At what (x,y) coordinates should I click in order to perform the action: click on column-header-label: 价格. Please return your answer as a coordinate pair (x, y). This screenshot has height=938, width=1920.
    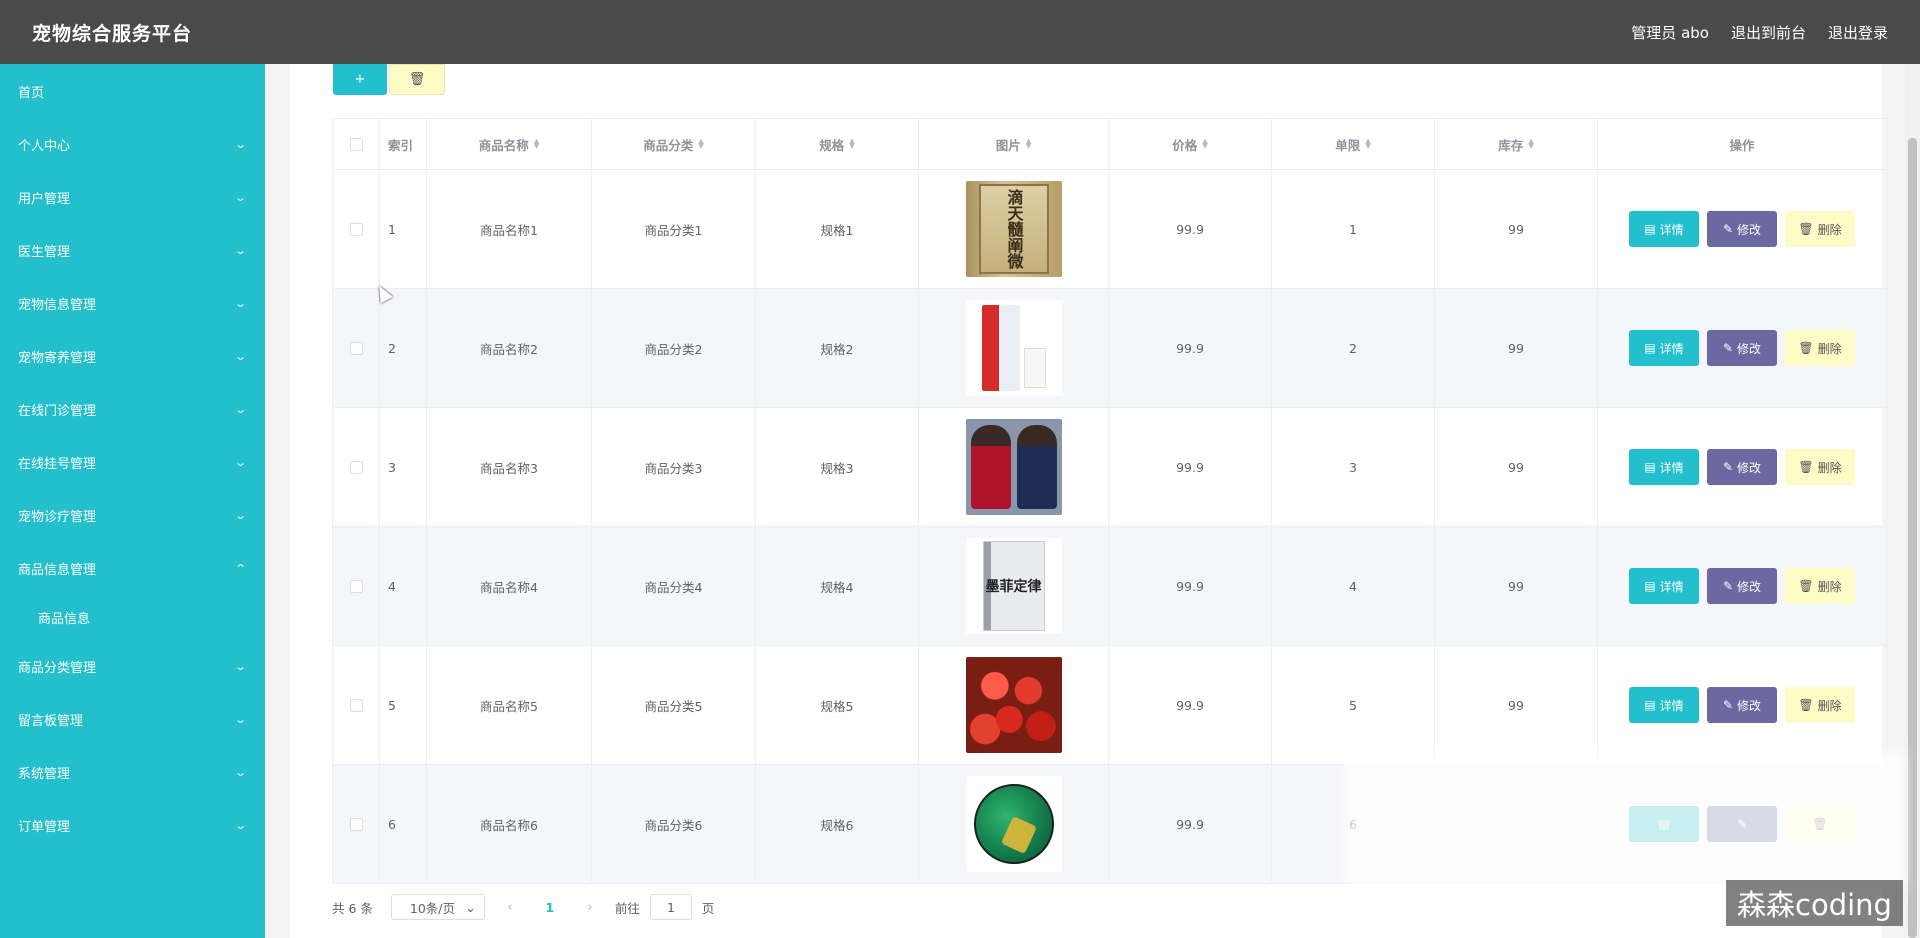
    Looking at the image, I should click on (1185, 145).